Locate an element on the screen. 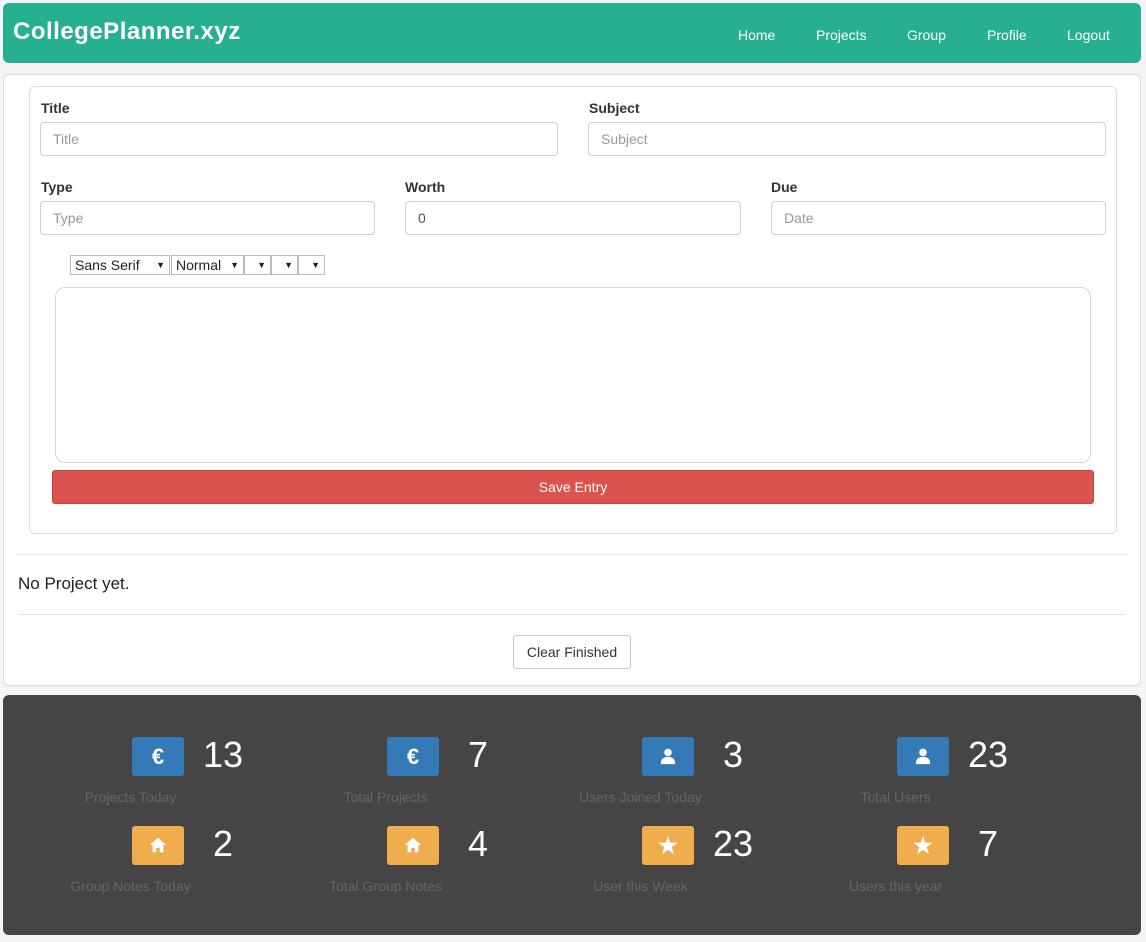  stat-value: 3 is located at coordinates (733, 754).